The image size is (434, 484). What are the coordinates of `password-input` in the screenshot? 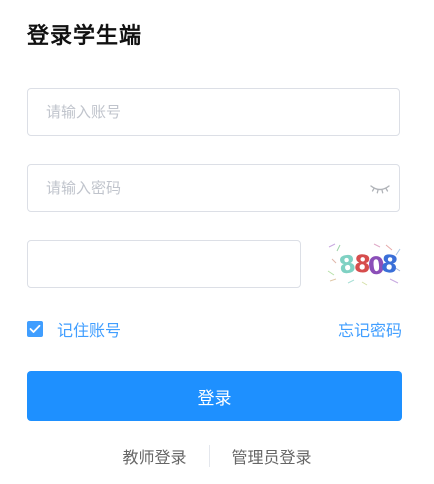 It's located at (213, 188).